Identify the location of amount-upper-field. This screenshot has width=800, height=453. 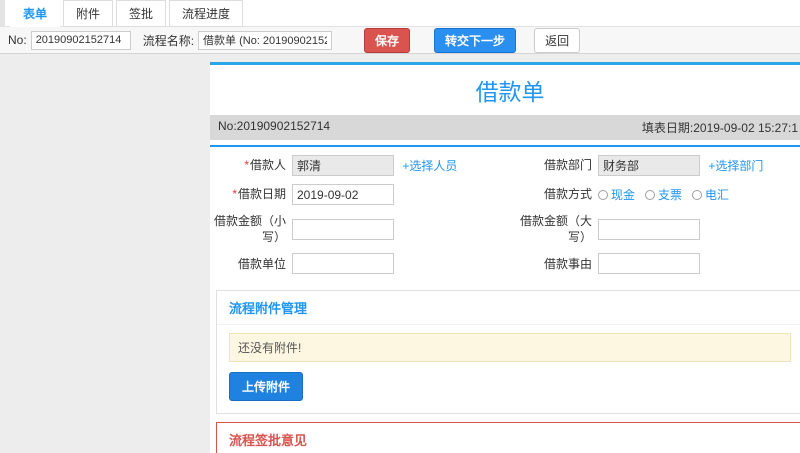
(699, 229).